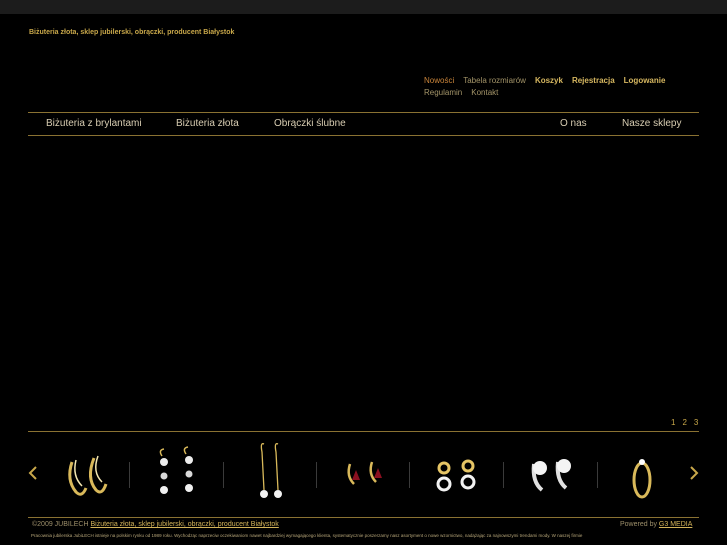 The height and width of the screenshot is (545, 727). What do you see at coordinates (461, 474) in the screenshot?
I see `product-thumb-double-circle-earrings` at bounding box center [461, 474].